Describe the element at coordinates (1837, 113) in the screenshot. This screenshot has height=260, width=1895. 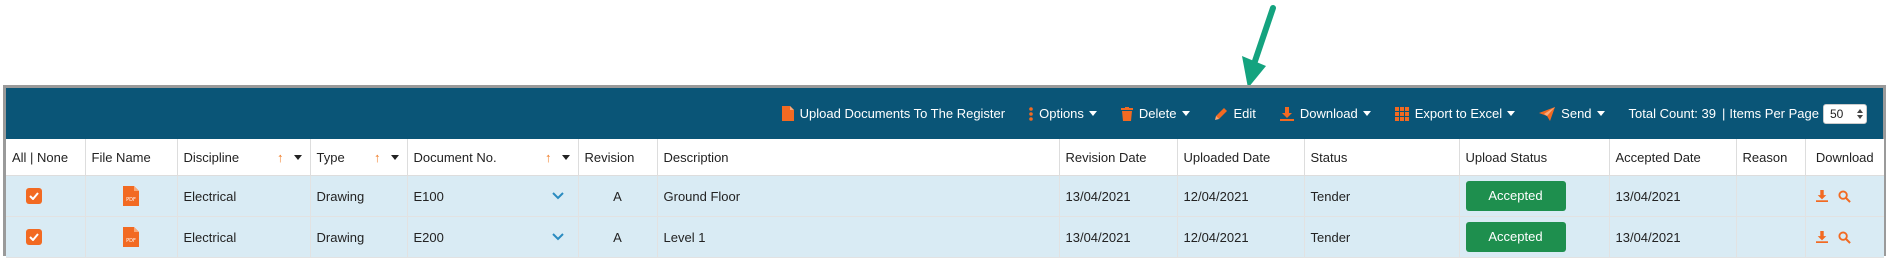
I see `items-per-page-value: 50` at that location.